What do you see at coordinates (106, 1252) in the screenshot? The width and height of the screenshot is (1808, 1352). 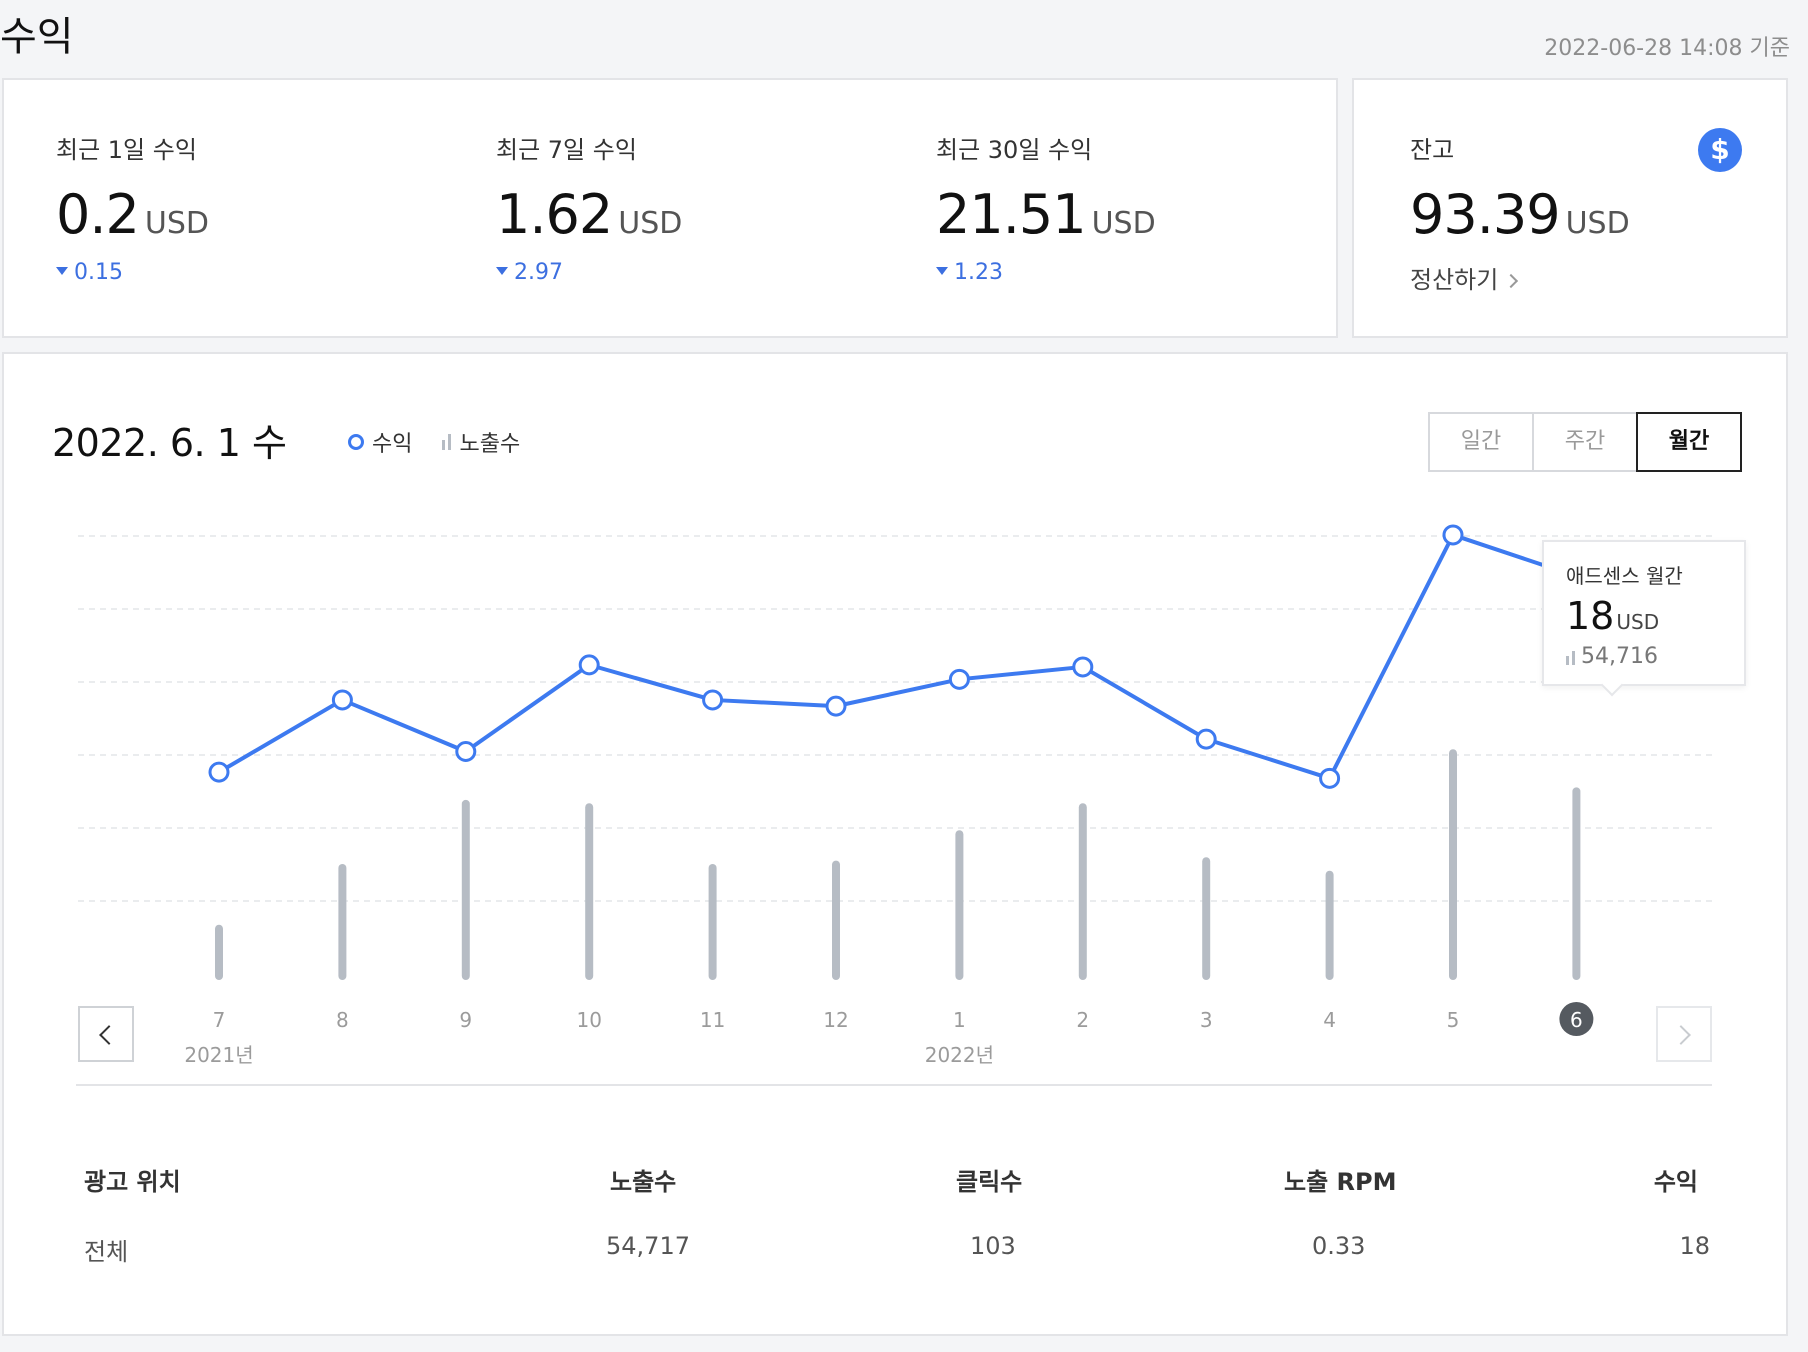 I see `table-cell: 전체` at bounding box center [106, 1252].